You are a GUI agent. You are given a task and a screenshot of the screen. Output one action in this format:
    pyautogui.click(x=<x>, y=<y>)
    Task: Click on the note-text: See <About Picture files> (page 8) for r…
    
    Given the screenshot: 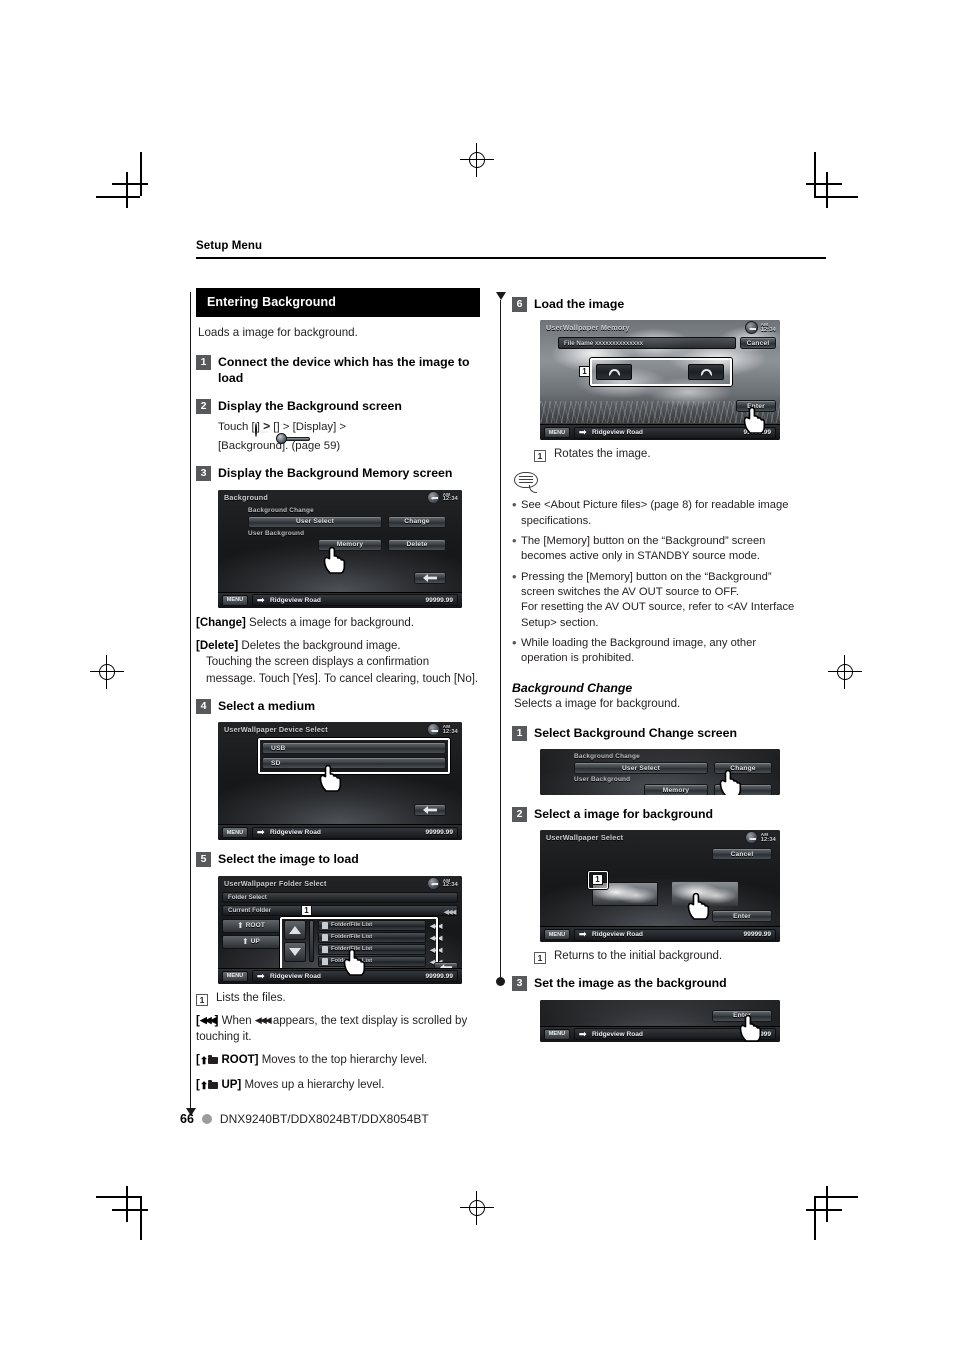 What is the action you would take?
    pyautogui.click(x=655, y=513)
    